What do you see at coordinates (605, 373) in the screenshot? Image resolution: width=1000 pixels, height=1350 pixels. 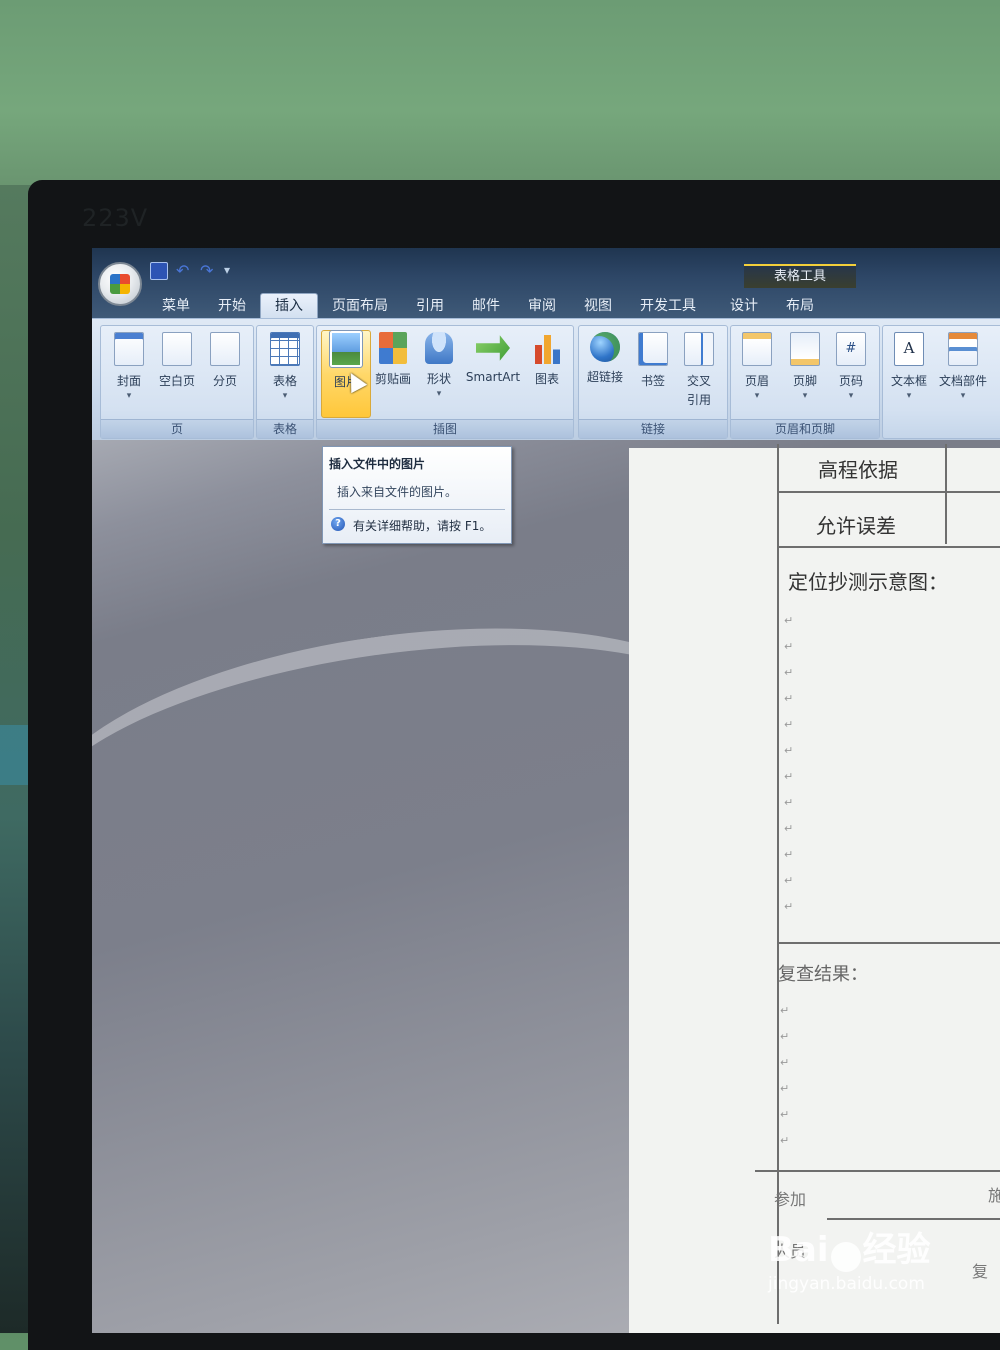 I see `hyperlink-button: 超链接` at bounding box center [605, 373].